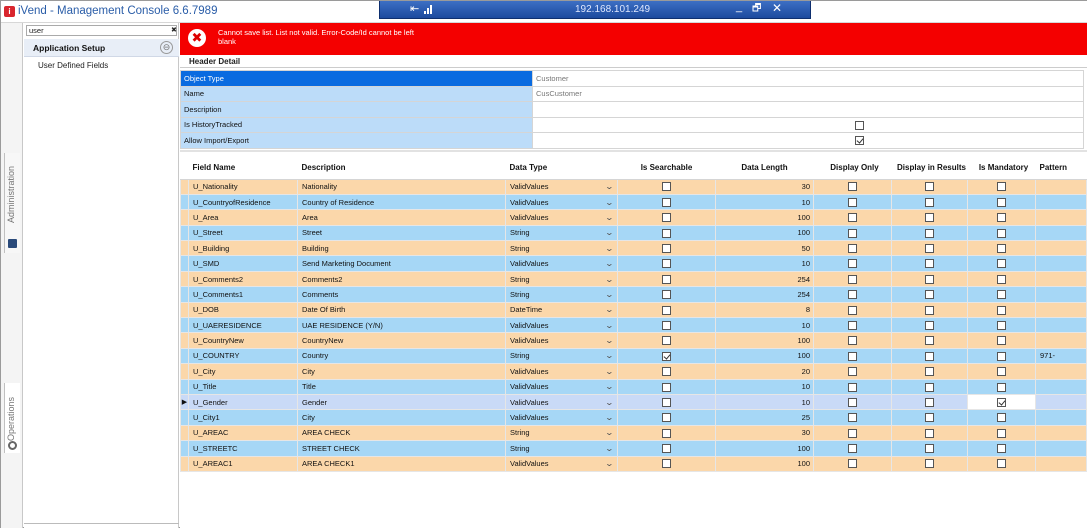 This screenshot has height=528, width=1087. Describe the element at coordinates (764, 248) in the screenshot. I see `data-length-cell: 50` at that location.